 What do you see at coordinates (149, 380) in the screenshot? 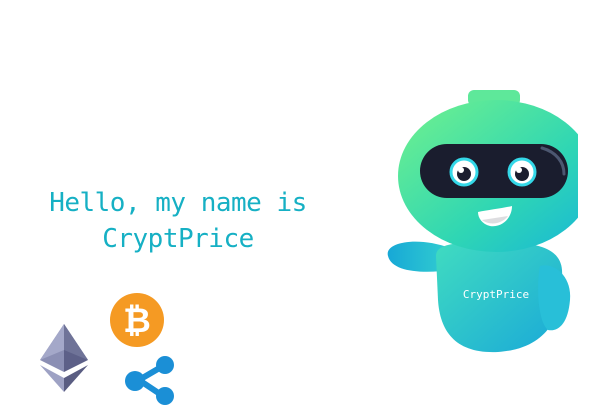
I see `ripple-icon` at bounding box center [149, 380].